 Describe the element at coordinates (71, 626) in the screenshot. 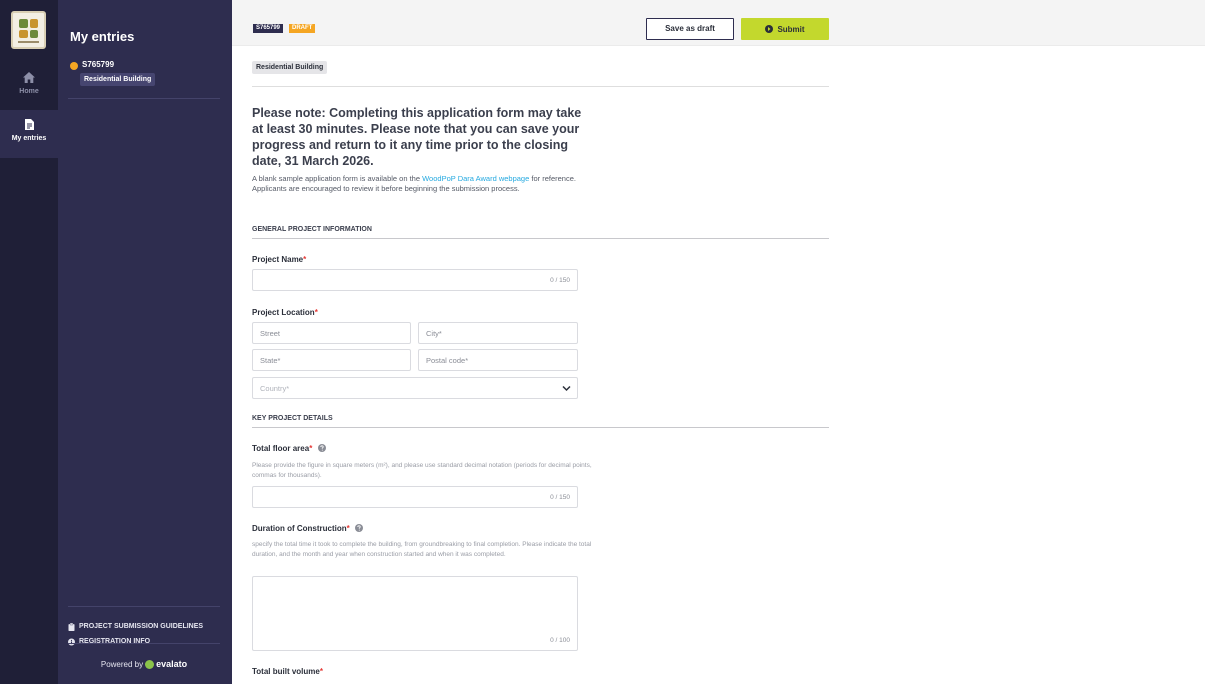

I see `clipboard-icon` at that location.